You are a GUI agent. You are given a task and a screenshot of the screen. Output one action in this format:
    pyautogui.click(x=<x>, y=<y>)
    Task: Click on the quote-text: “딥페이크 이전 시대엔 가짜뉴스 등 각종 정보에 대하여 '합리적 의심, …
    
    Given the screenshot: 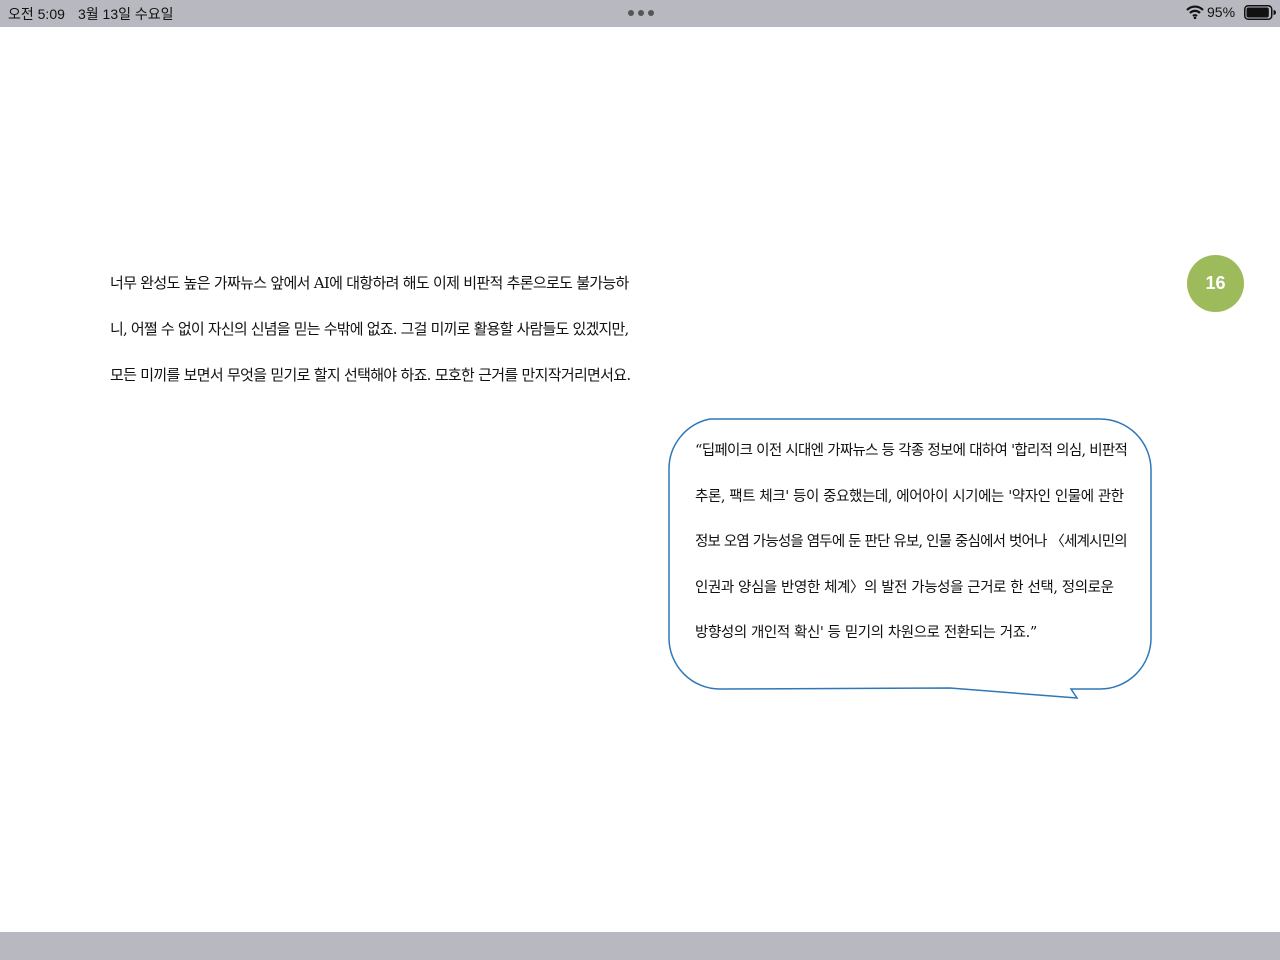 What is the action you would take?
    pyautogui.click(x=911, y=543)
    